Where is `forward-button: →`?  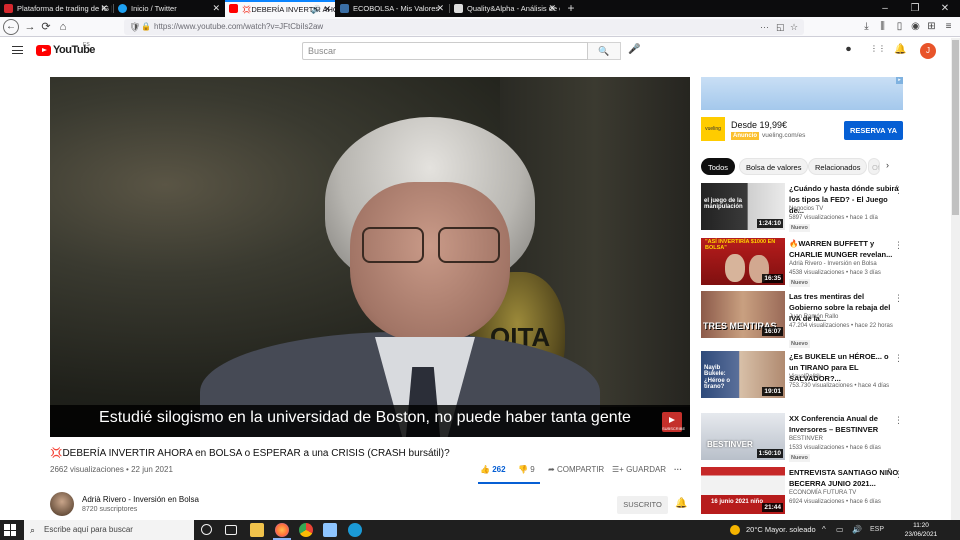
forward-button: → is located at coordinates (30, 27).